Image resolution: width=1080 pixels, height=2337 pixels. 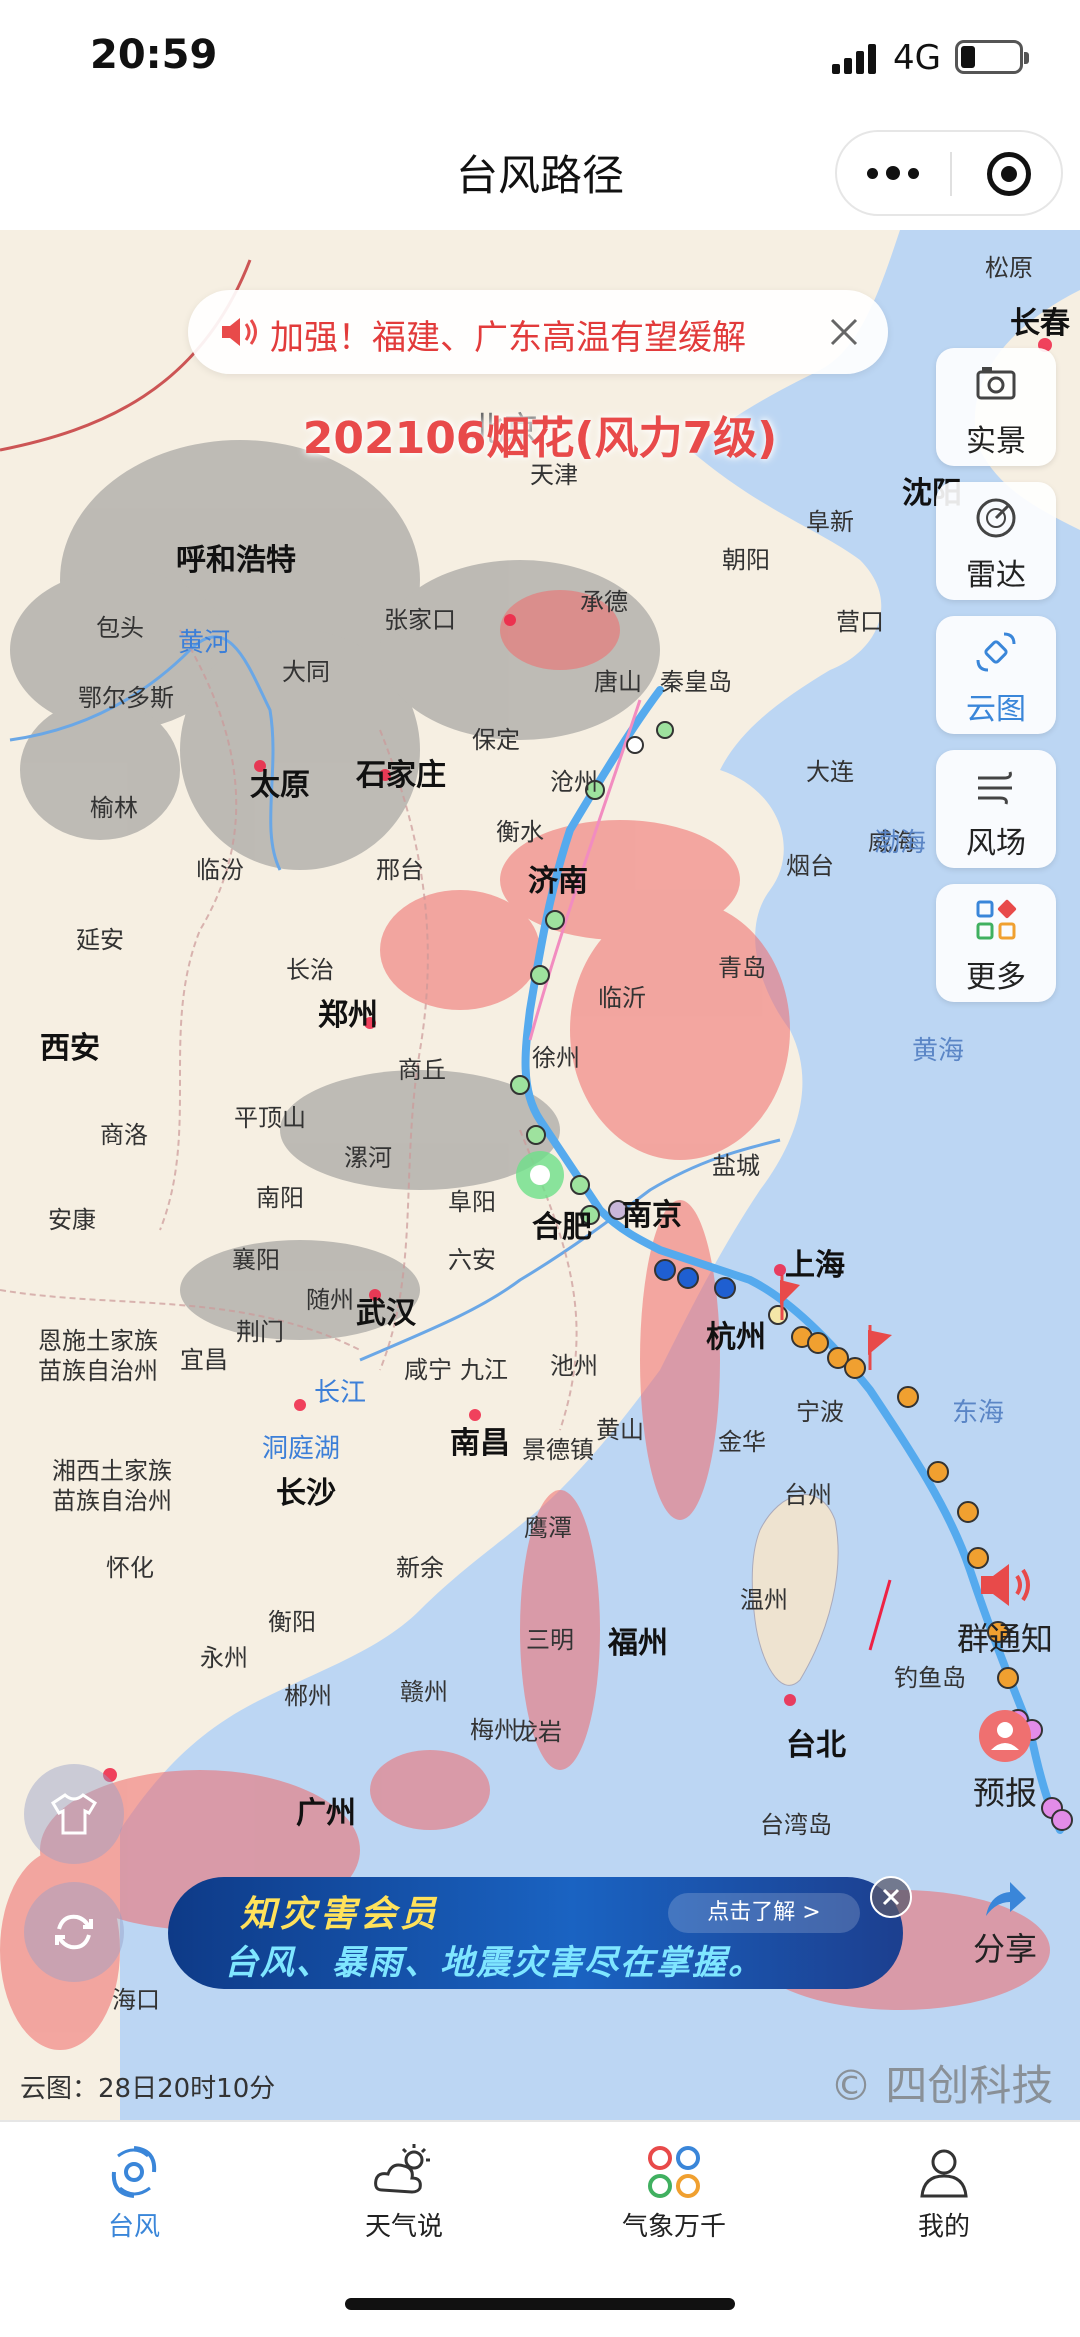 I want to click on label-yingkou: 营口, so click(x=860, y=622).